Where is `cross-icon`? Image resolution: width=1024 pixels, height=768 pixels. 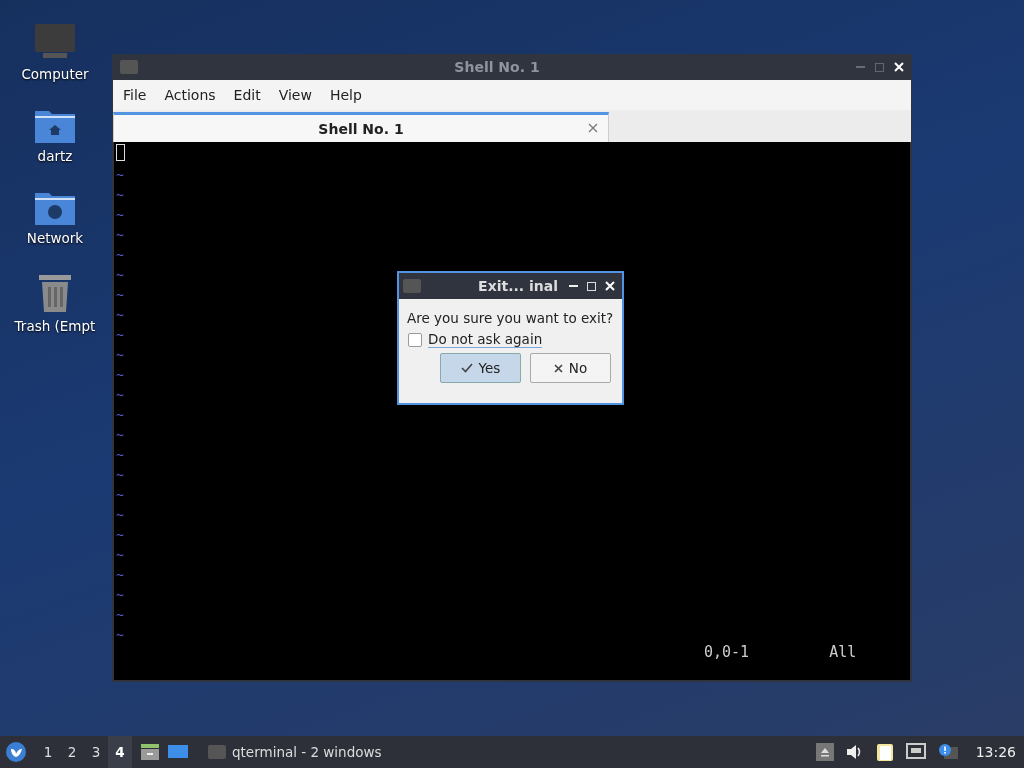
cross-icon is located at coordinates (558, 368).